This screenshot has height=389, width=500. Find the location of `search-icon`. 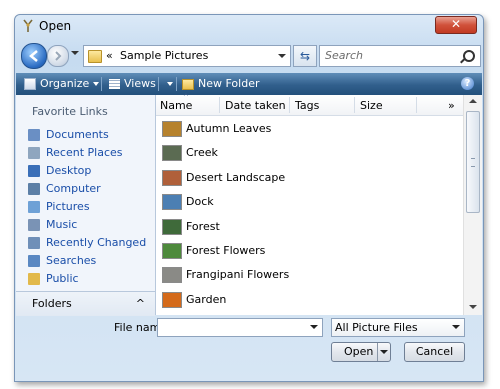

search-icon is located at coordinates (469, 56).